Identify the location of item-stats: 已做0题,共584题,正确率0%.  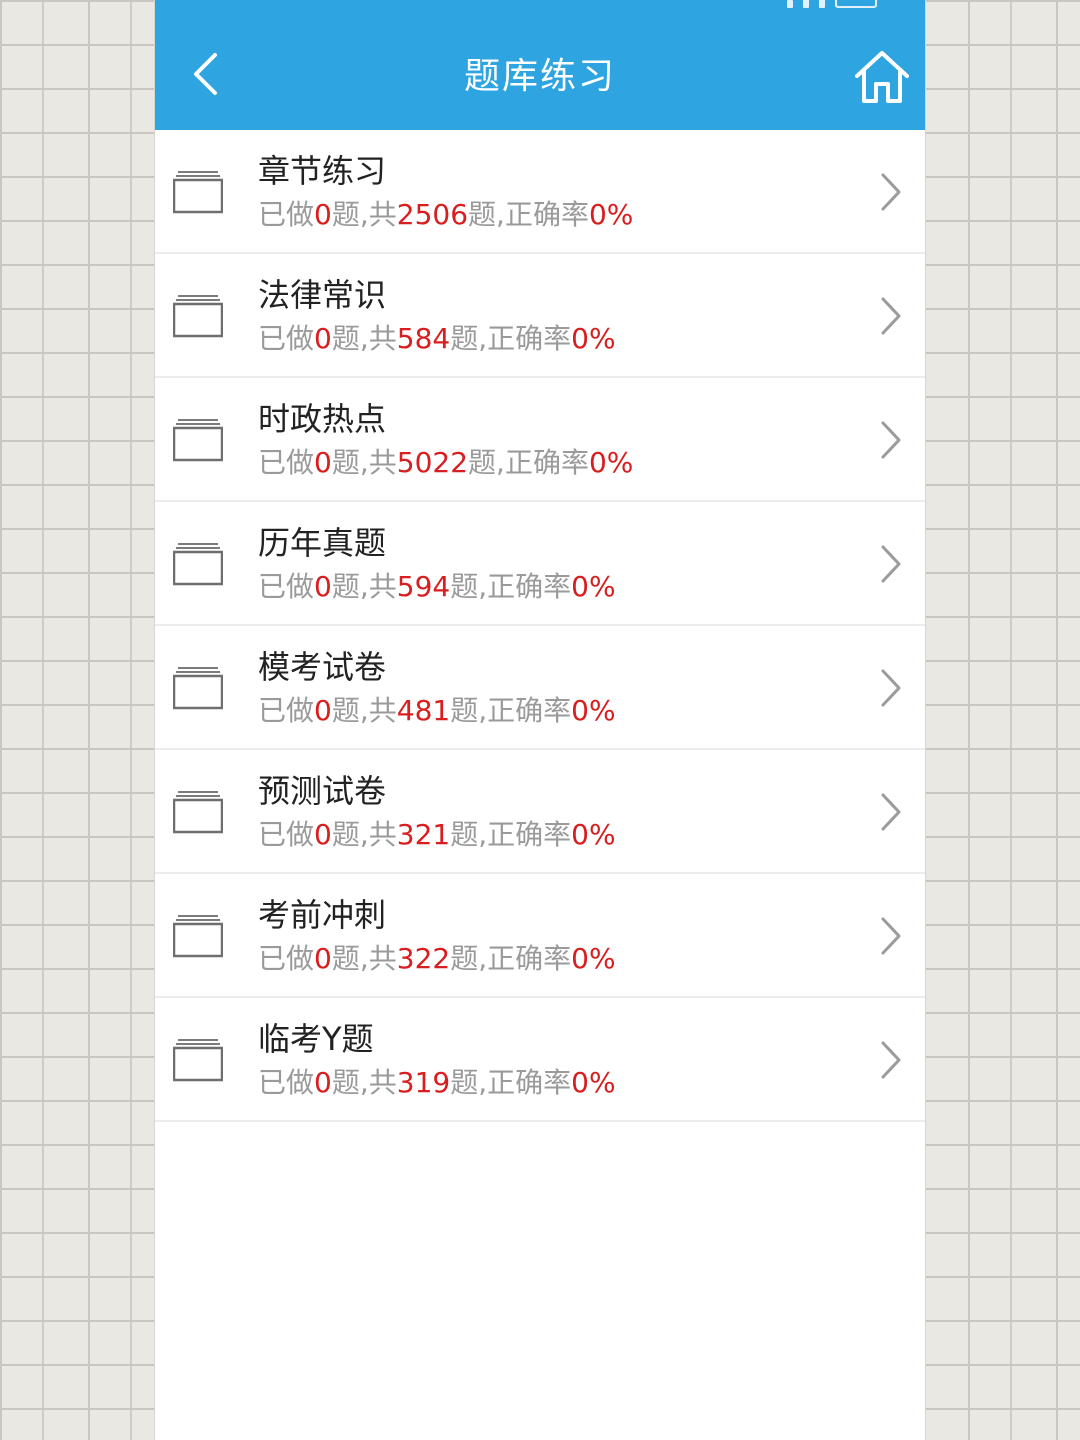
(437, 339).